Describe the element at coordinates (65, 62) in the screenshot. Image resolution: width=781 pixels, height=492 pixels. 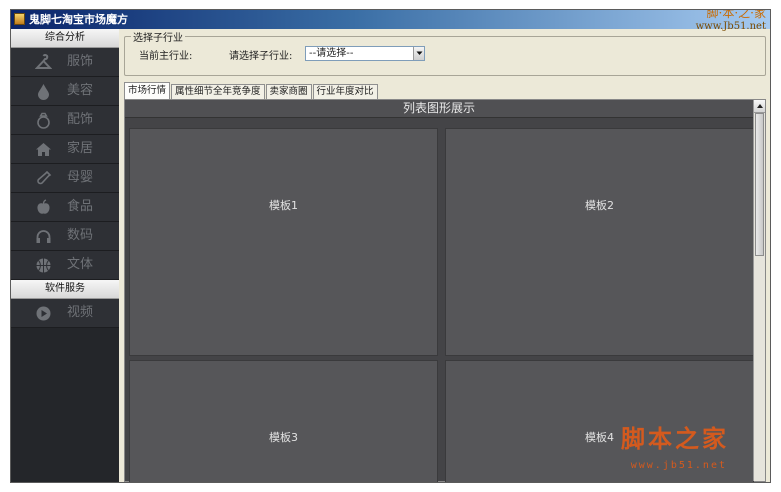
I see `sidebar-item-apparel: 服饰` at that location.